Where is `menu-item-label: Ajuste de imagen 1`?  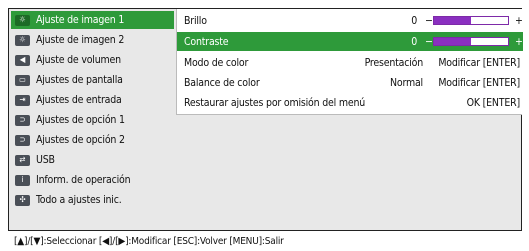 menu-item-label: Ajuste de imagen 1 is located at coordinates (80, 20).